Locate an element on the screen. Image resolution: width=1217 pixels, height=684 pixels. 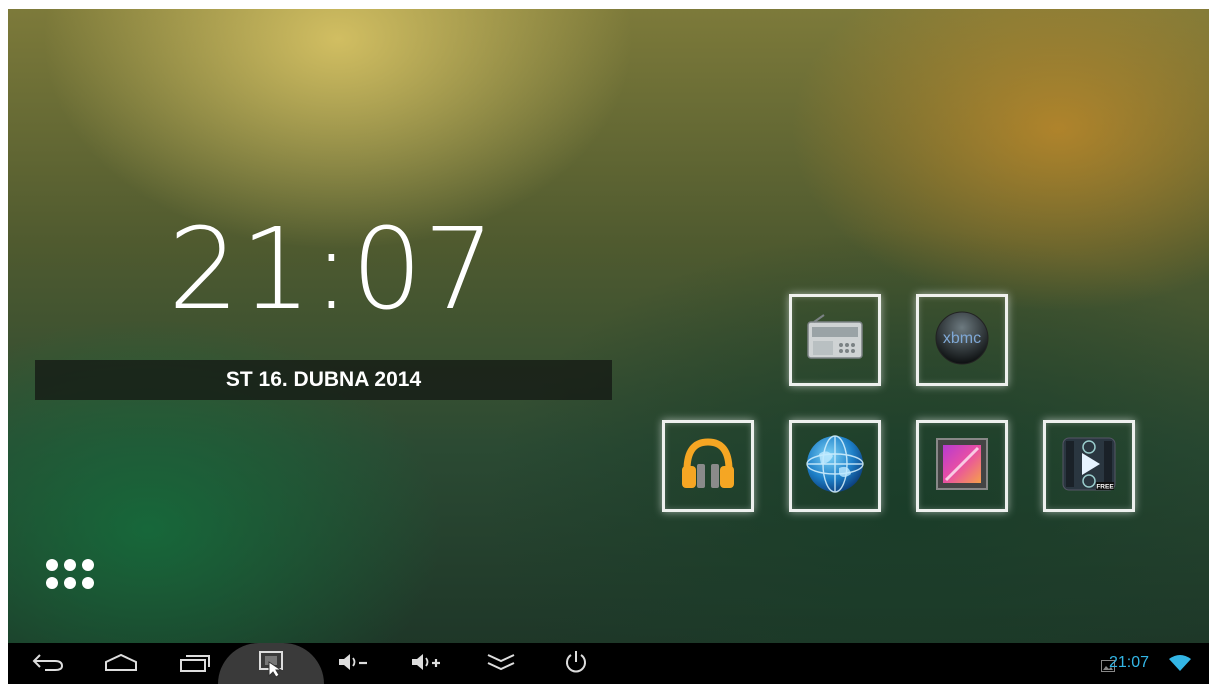
system-navigation-bar: 21:07 is located at coordinates (608, 663).